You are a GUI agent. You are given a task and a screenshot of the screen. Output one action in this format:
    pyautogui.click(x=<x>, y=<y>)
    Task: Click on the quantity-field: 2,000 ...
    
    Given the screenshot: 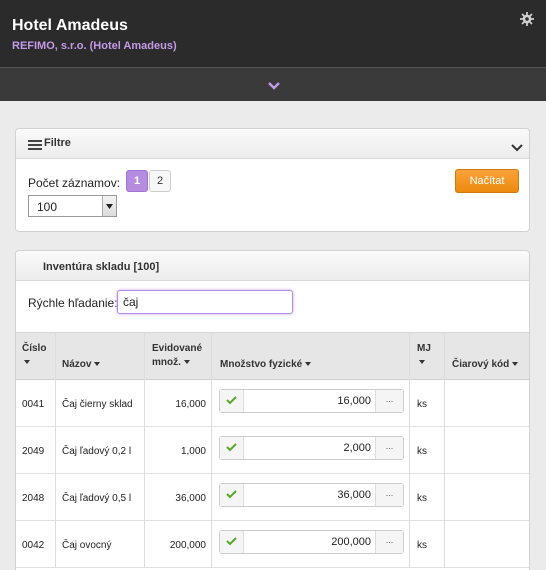 What is the action you would take?
    pyautogui.click(x=311, y=448)
    